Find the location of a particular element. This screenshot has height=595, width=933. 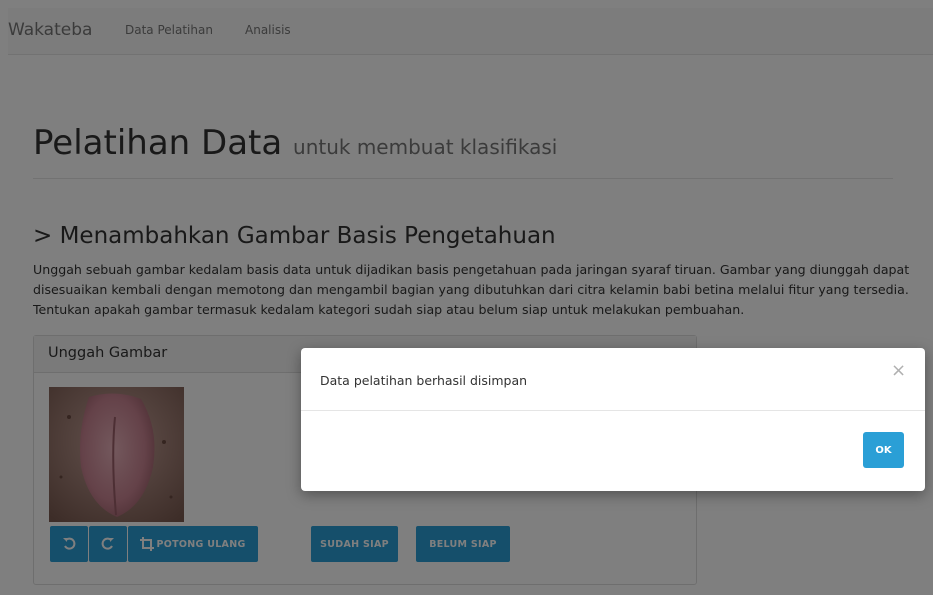

ok-button: OK is located at coordinates (883, 450).